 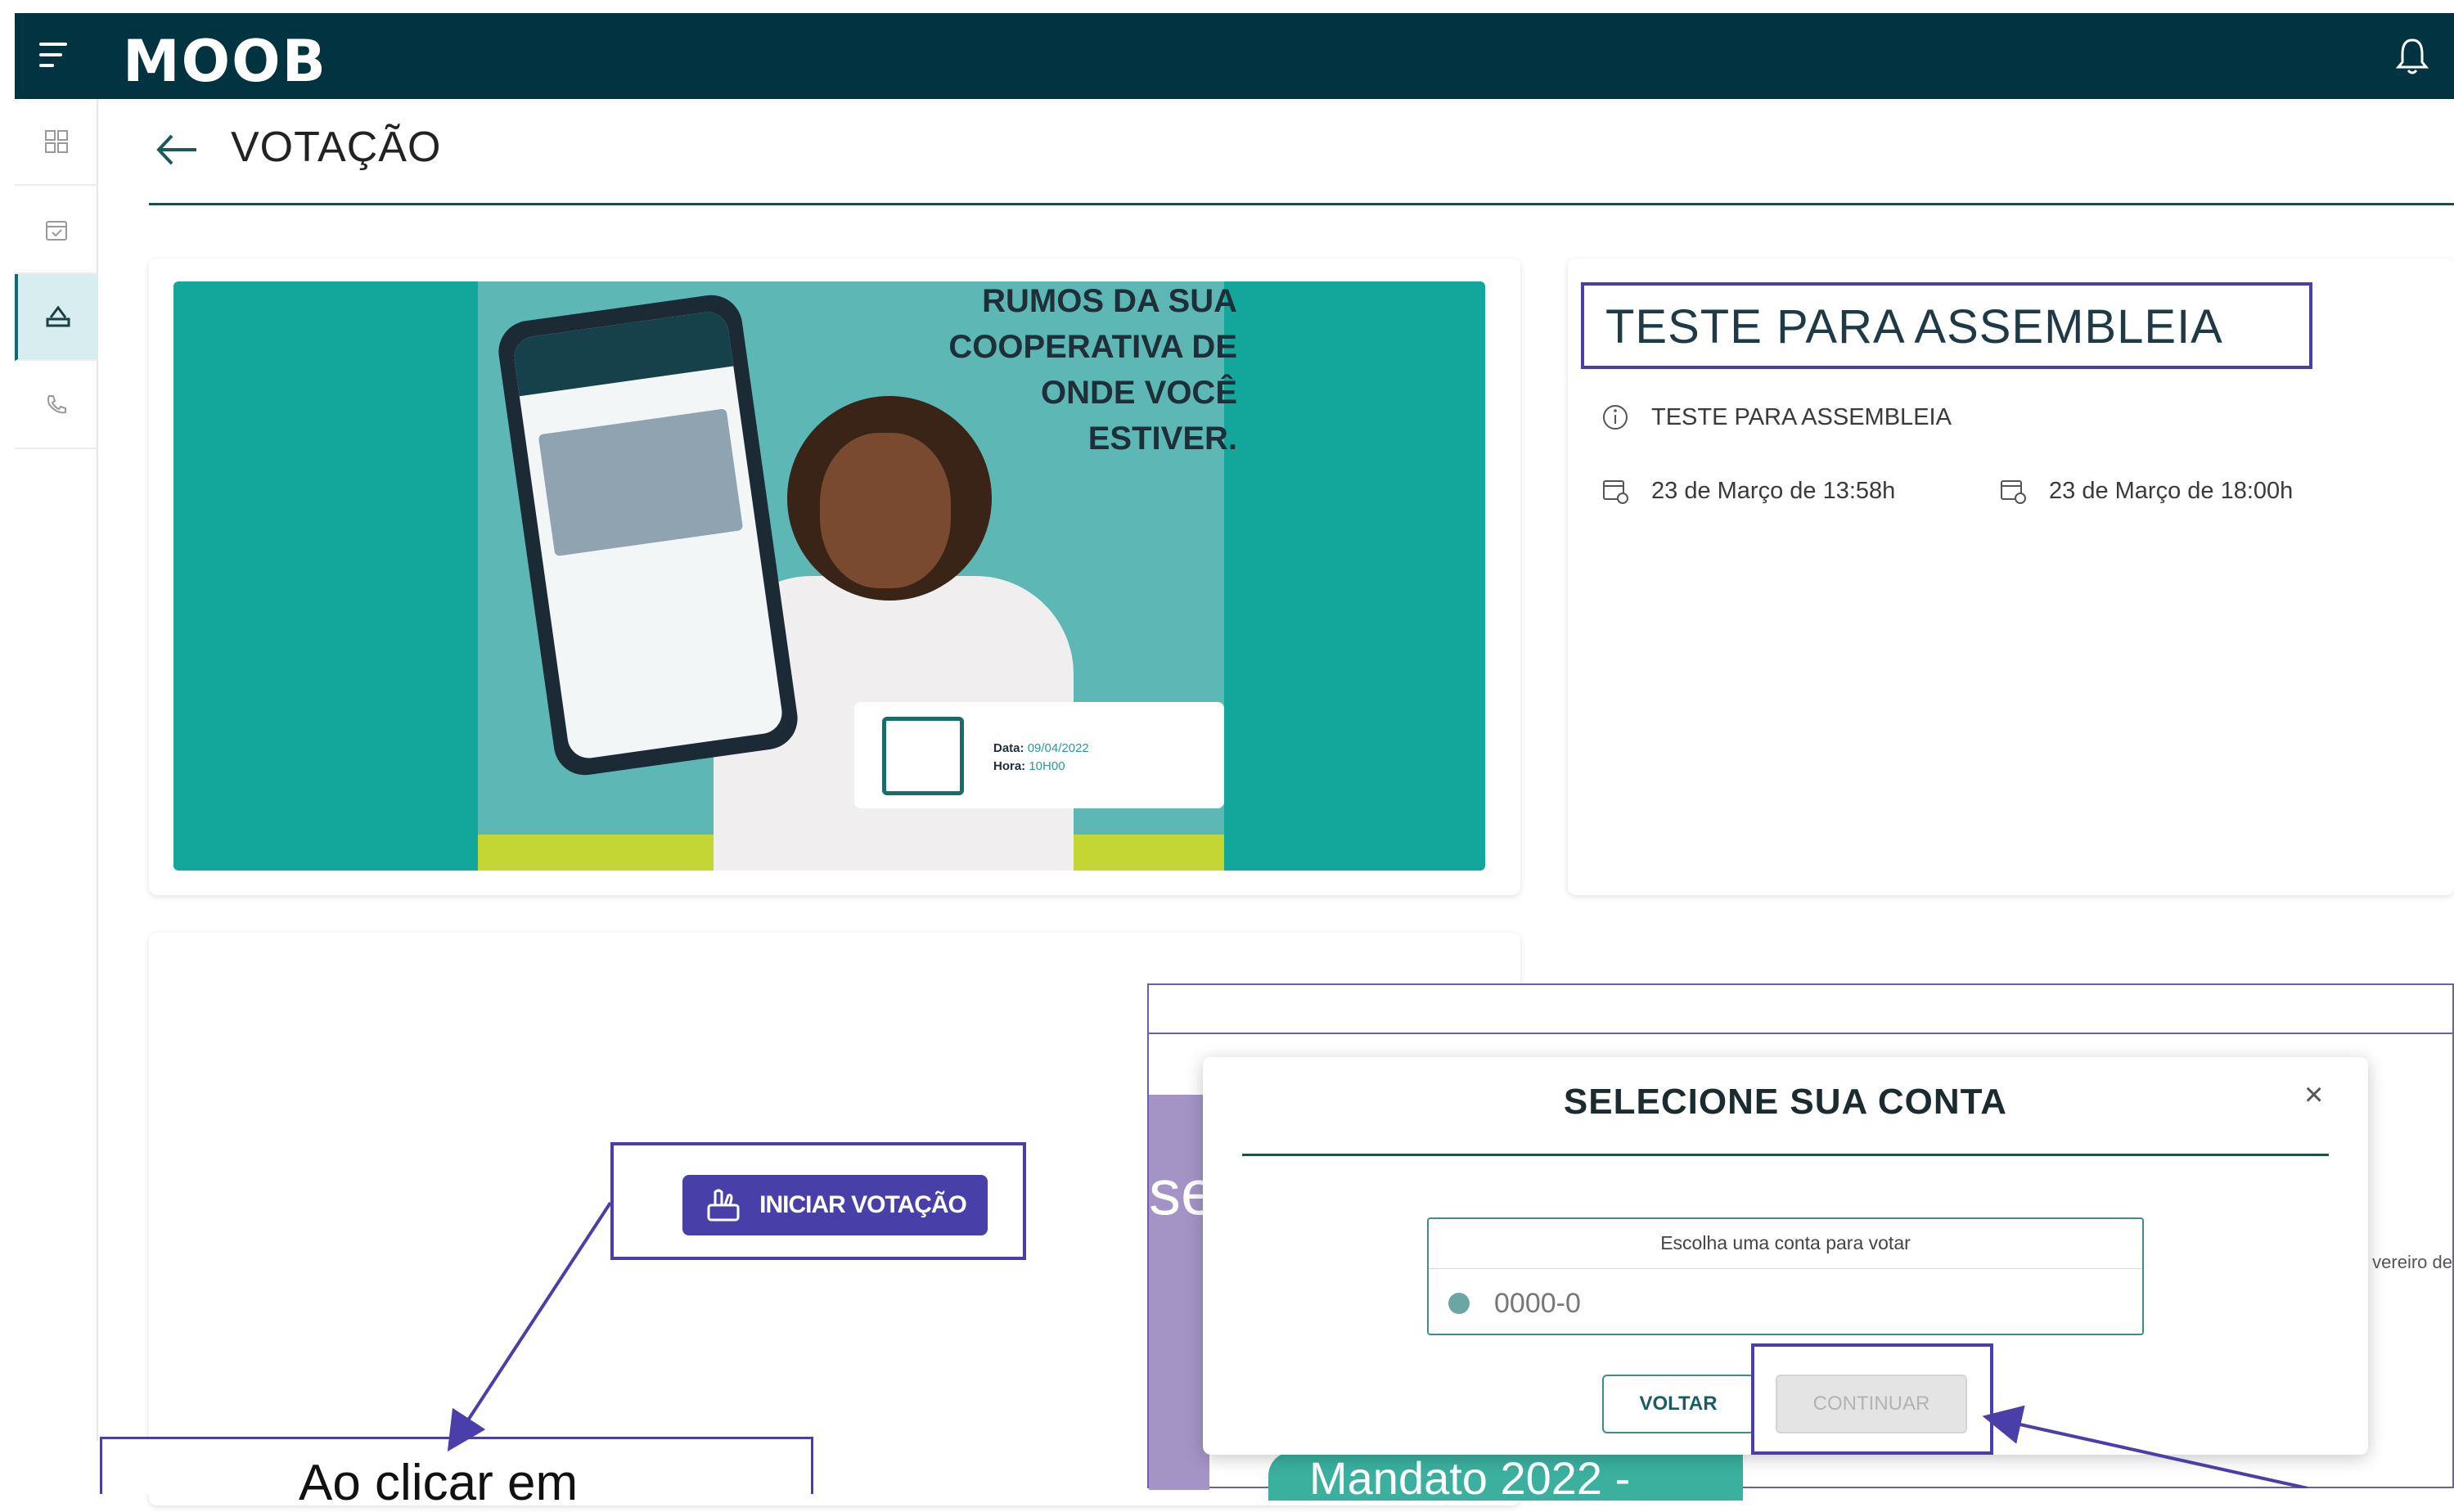 I want to click on page-title: VOTAÇÃO, so click(x=336, y=148).